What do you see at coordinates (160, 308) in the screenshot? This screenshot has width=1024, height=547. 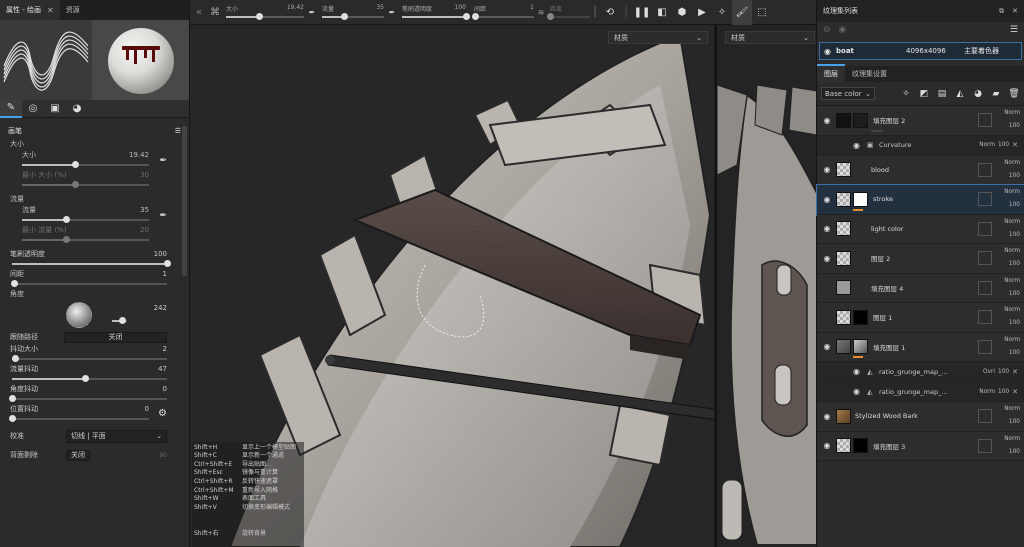 I see `angle-value: 242` at bounding box center [160, 308].